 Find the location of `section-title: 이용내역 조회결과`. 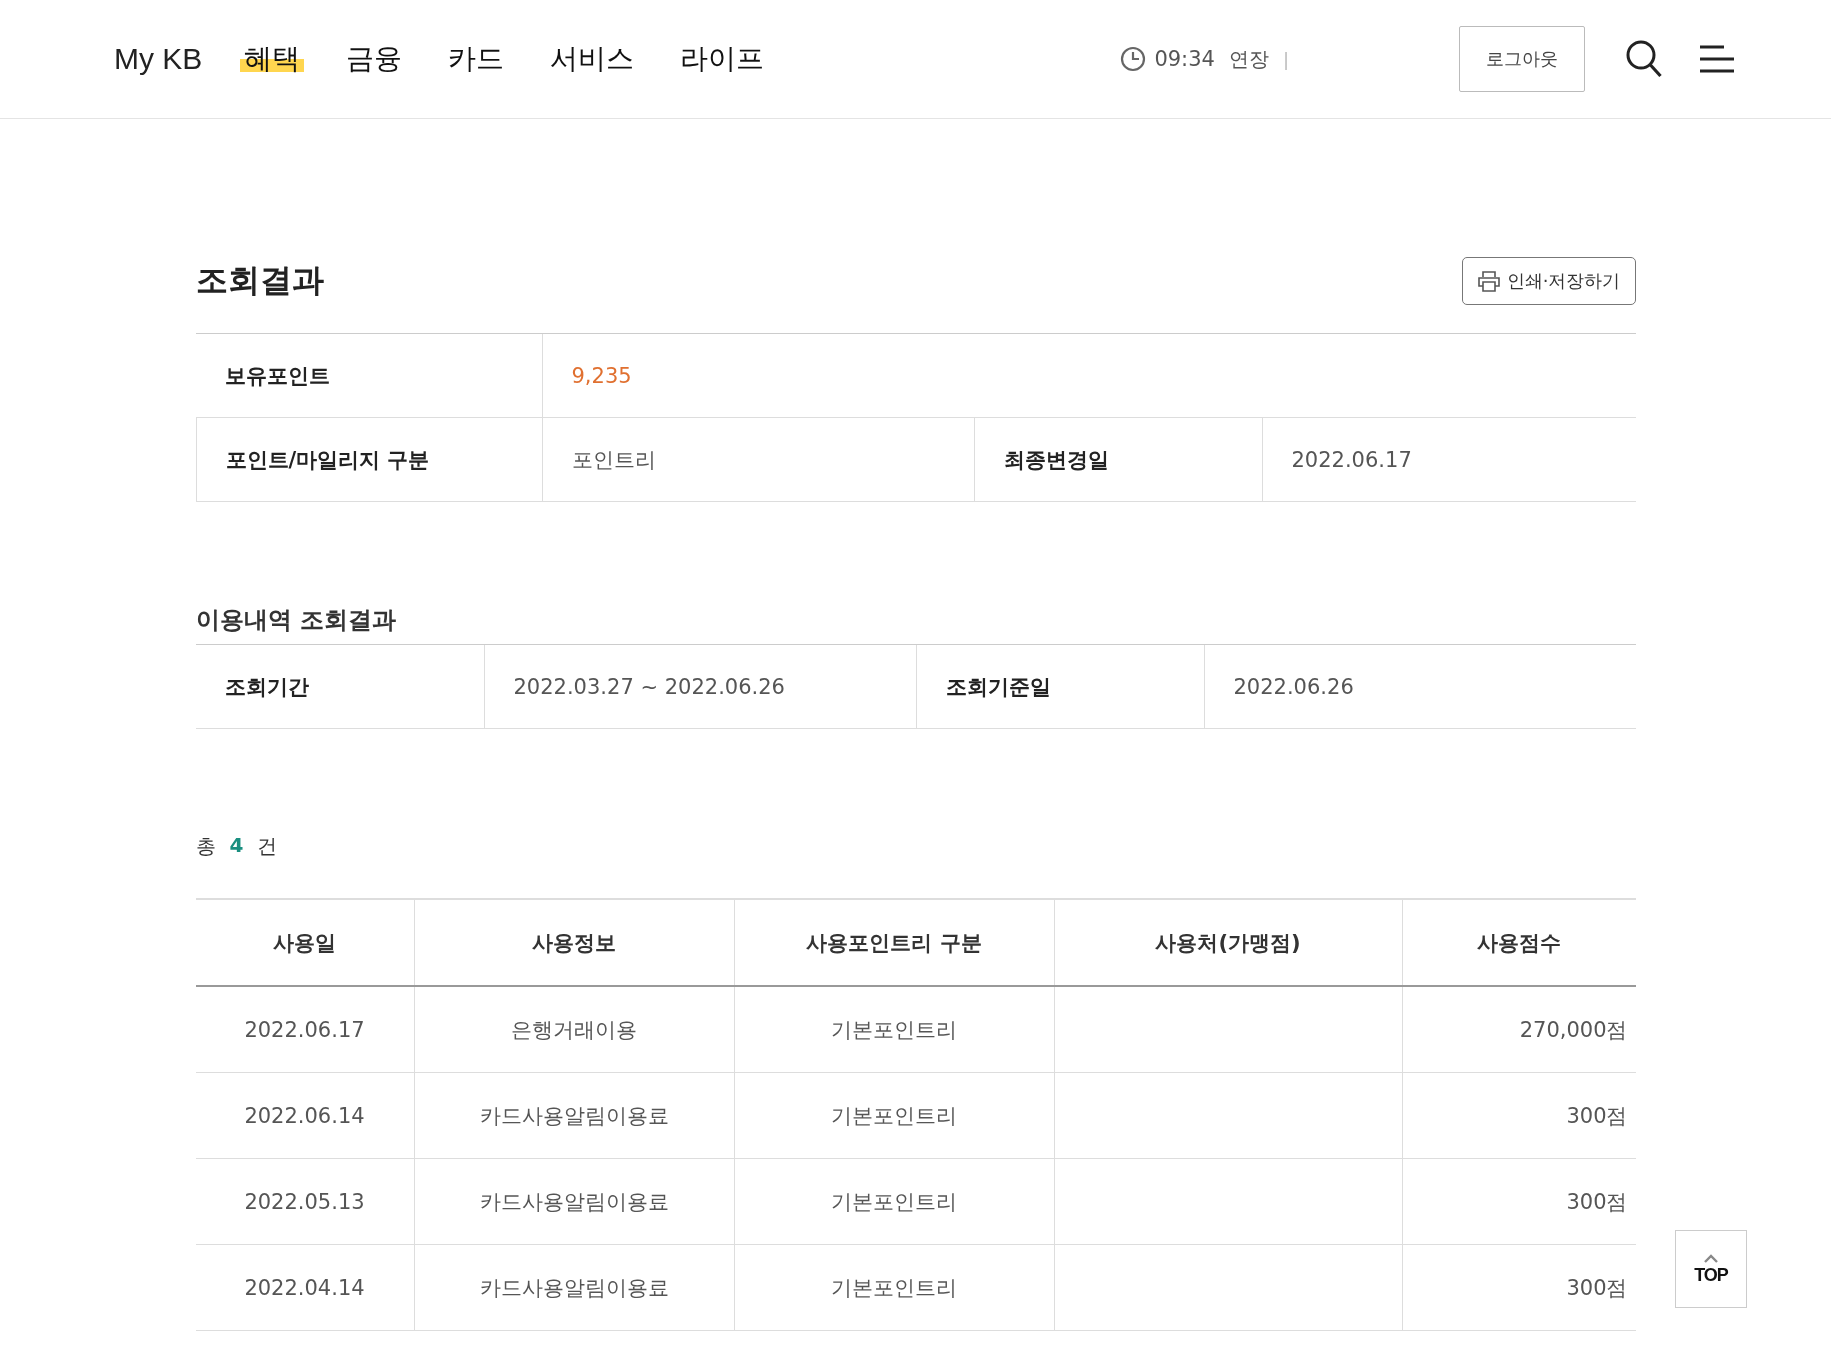

section-title: 이용내역 조회결과 is located at coordinates (296, 620).